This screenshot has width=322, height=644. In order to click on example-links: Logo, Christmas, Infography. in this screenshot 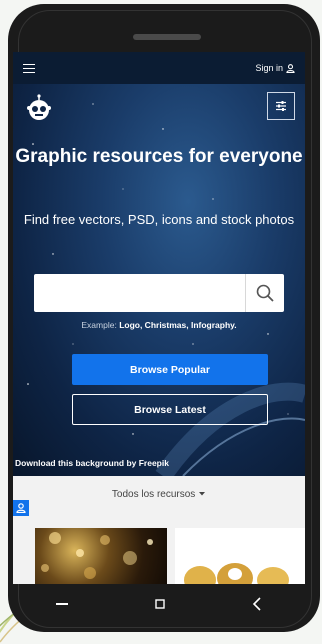, I will do `click(177, 325)`.